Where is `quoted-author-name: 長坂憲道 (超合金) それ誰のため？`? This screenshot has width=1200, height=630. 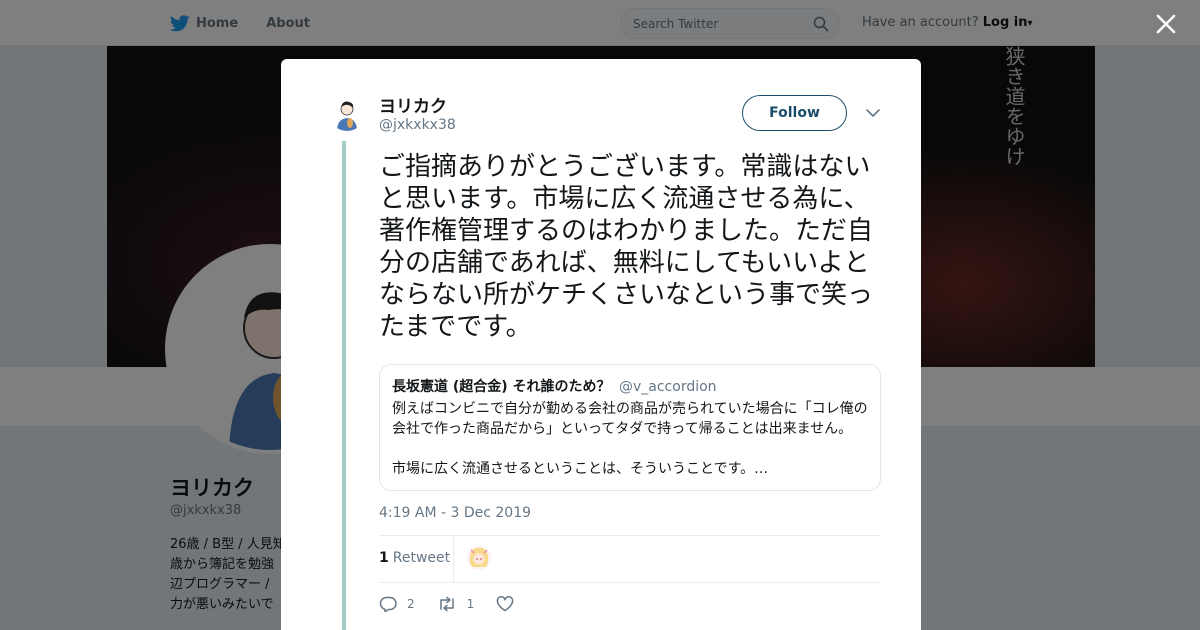 quoted-author-name: 長坂憲道 (超合金) それ誰のため？ is located at coordinates (501, 387).